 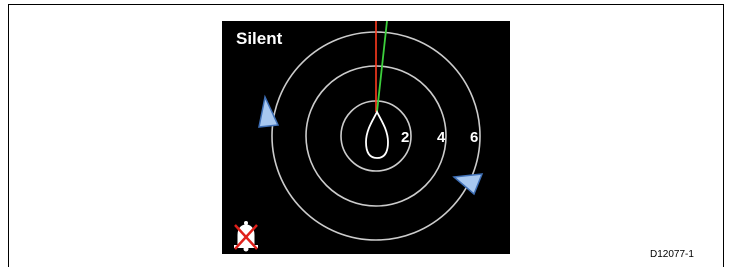 I want to click on vessel-outline-icon, so click(x=377, y=134).